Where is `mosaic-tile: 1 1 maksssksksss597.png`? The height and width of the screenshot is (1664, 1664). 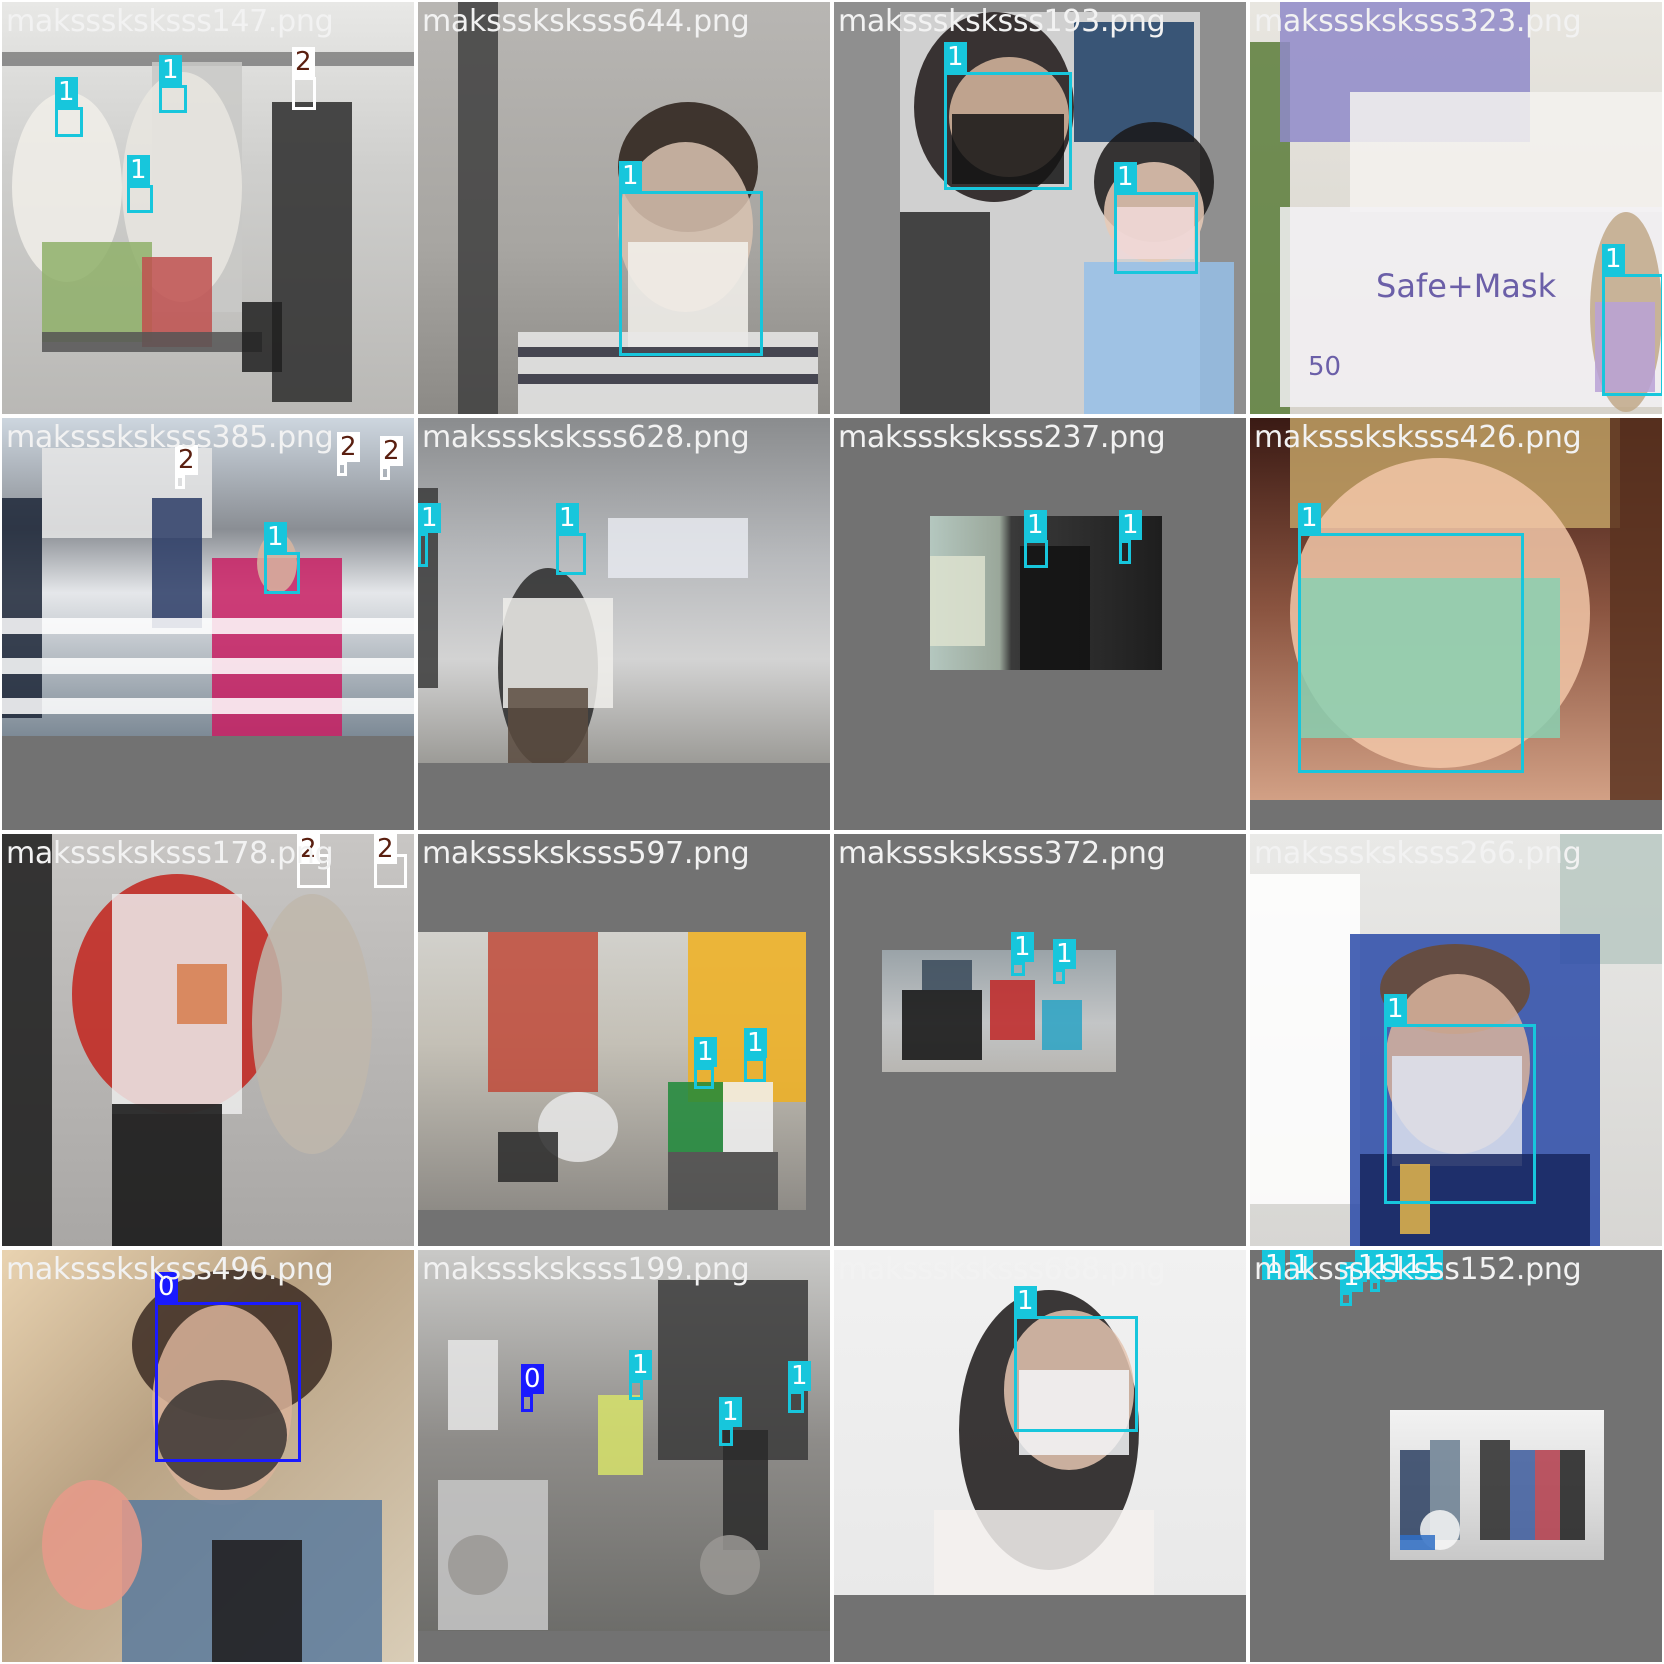
mosaic-tile: 1 1 maksssksksss597.png is located at coordinates (624, 1040).